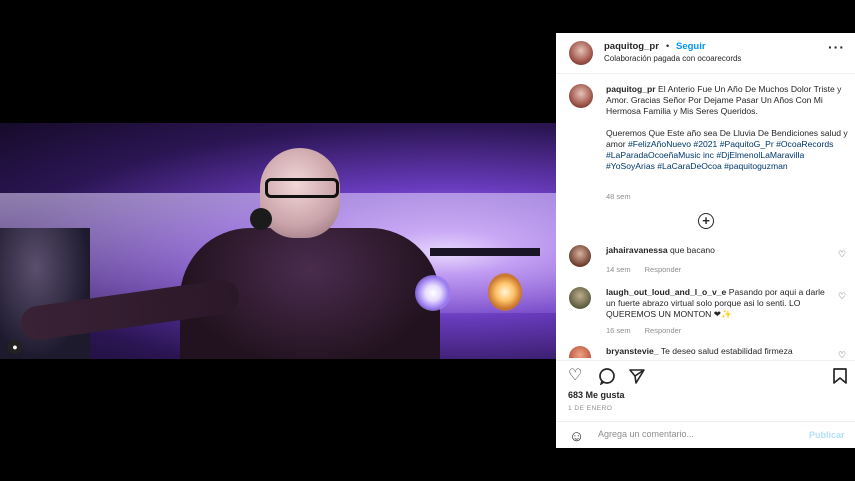  What do you see at coordinates (15, 347) in the screenshot?
I see `user-tag-icon: ●` at bounding box center [15, 347].